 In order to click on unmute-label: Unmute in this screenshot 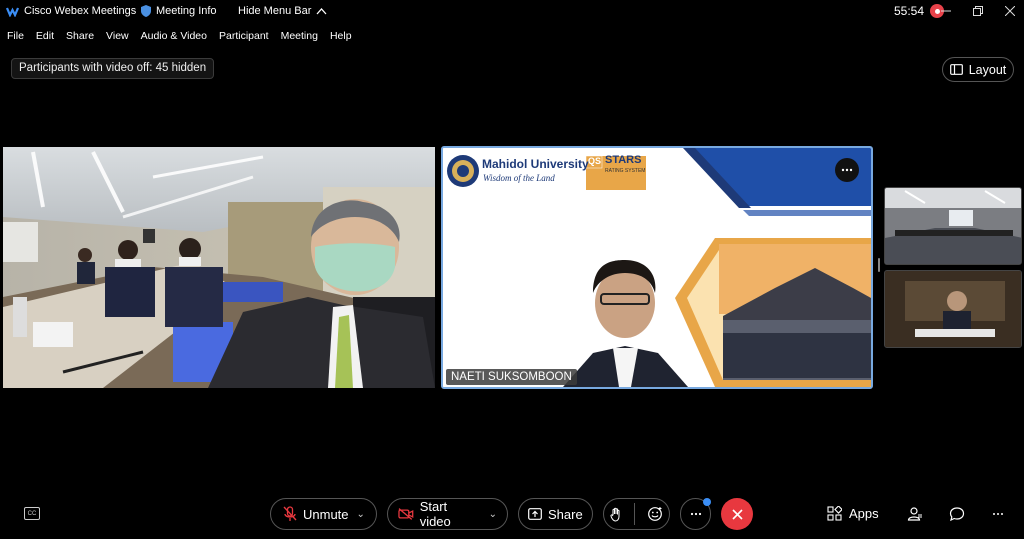, I will do `click(326, 514)`.